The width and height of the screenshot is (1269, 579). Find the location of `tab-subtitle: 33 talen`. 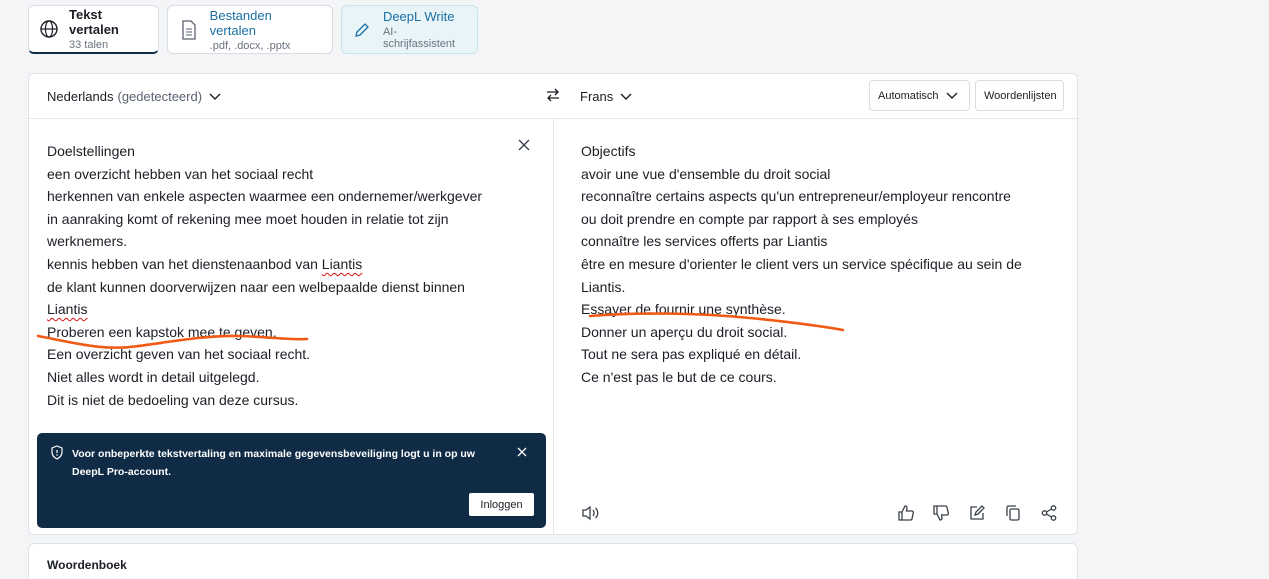

tab-subtitle: 33 talen is located at coordinates (89, 45).